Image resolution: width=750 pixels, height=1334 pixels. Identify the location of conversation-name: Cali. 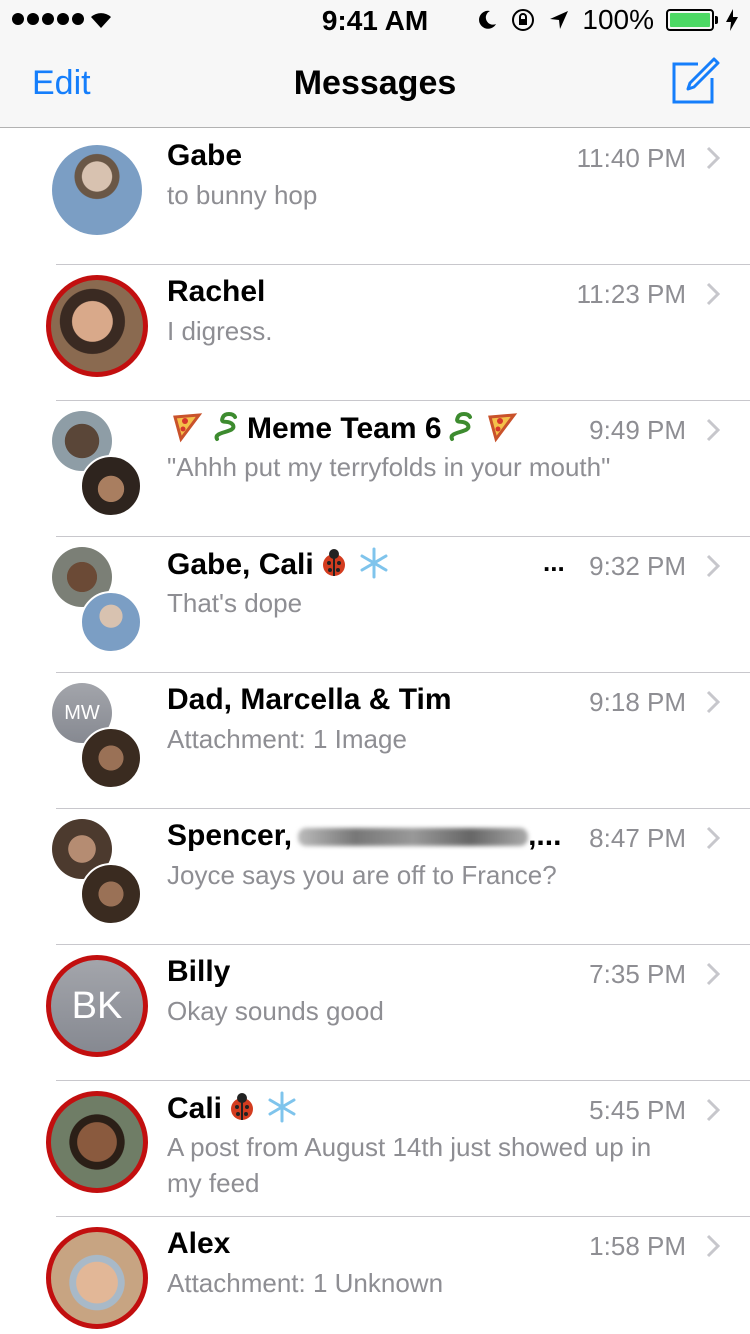
(234, 1108).